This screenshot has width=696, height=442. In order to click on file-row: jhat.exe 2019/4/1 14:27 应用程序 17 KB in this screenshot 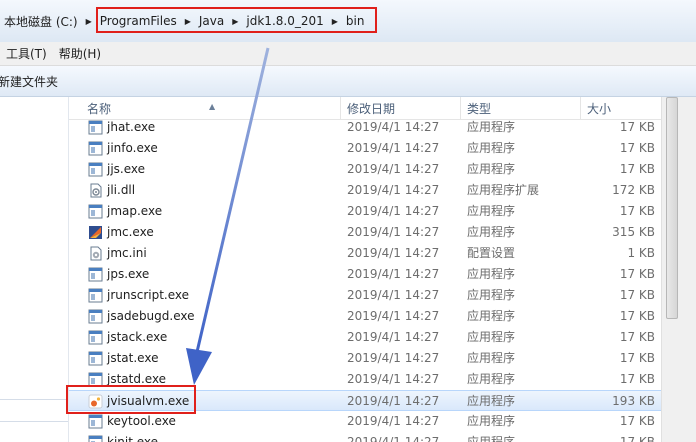, I will do `click(365, 128)`.